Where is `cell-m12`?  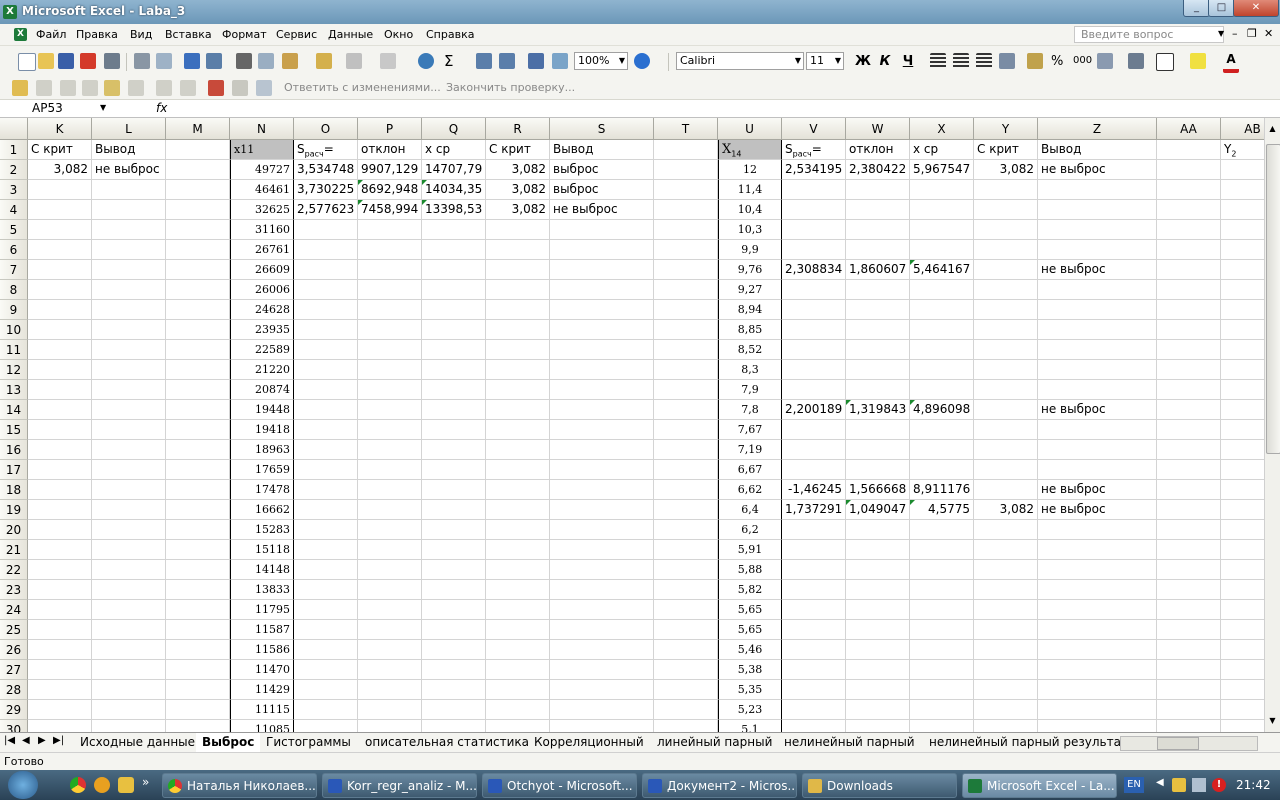 cell-m12 is located at coordinates (198, 370).